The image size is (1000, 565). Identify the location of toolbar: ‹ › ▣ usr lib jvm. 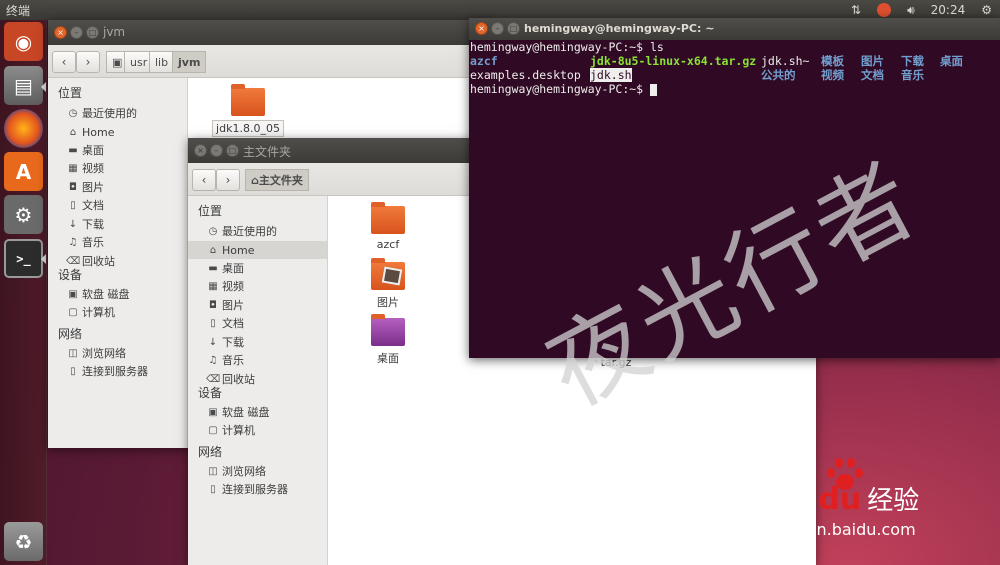
(268, 61).